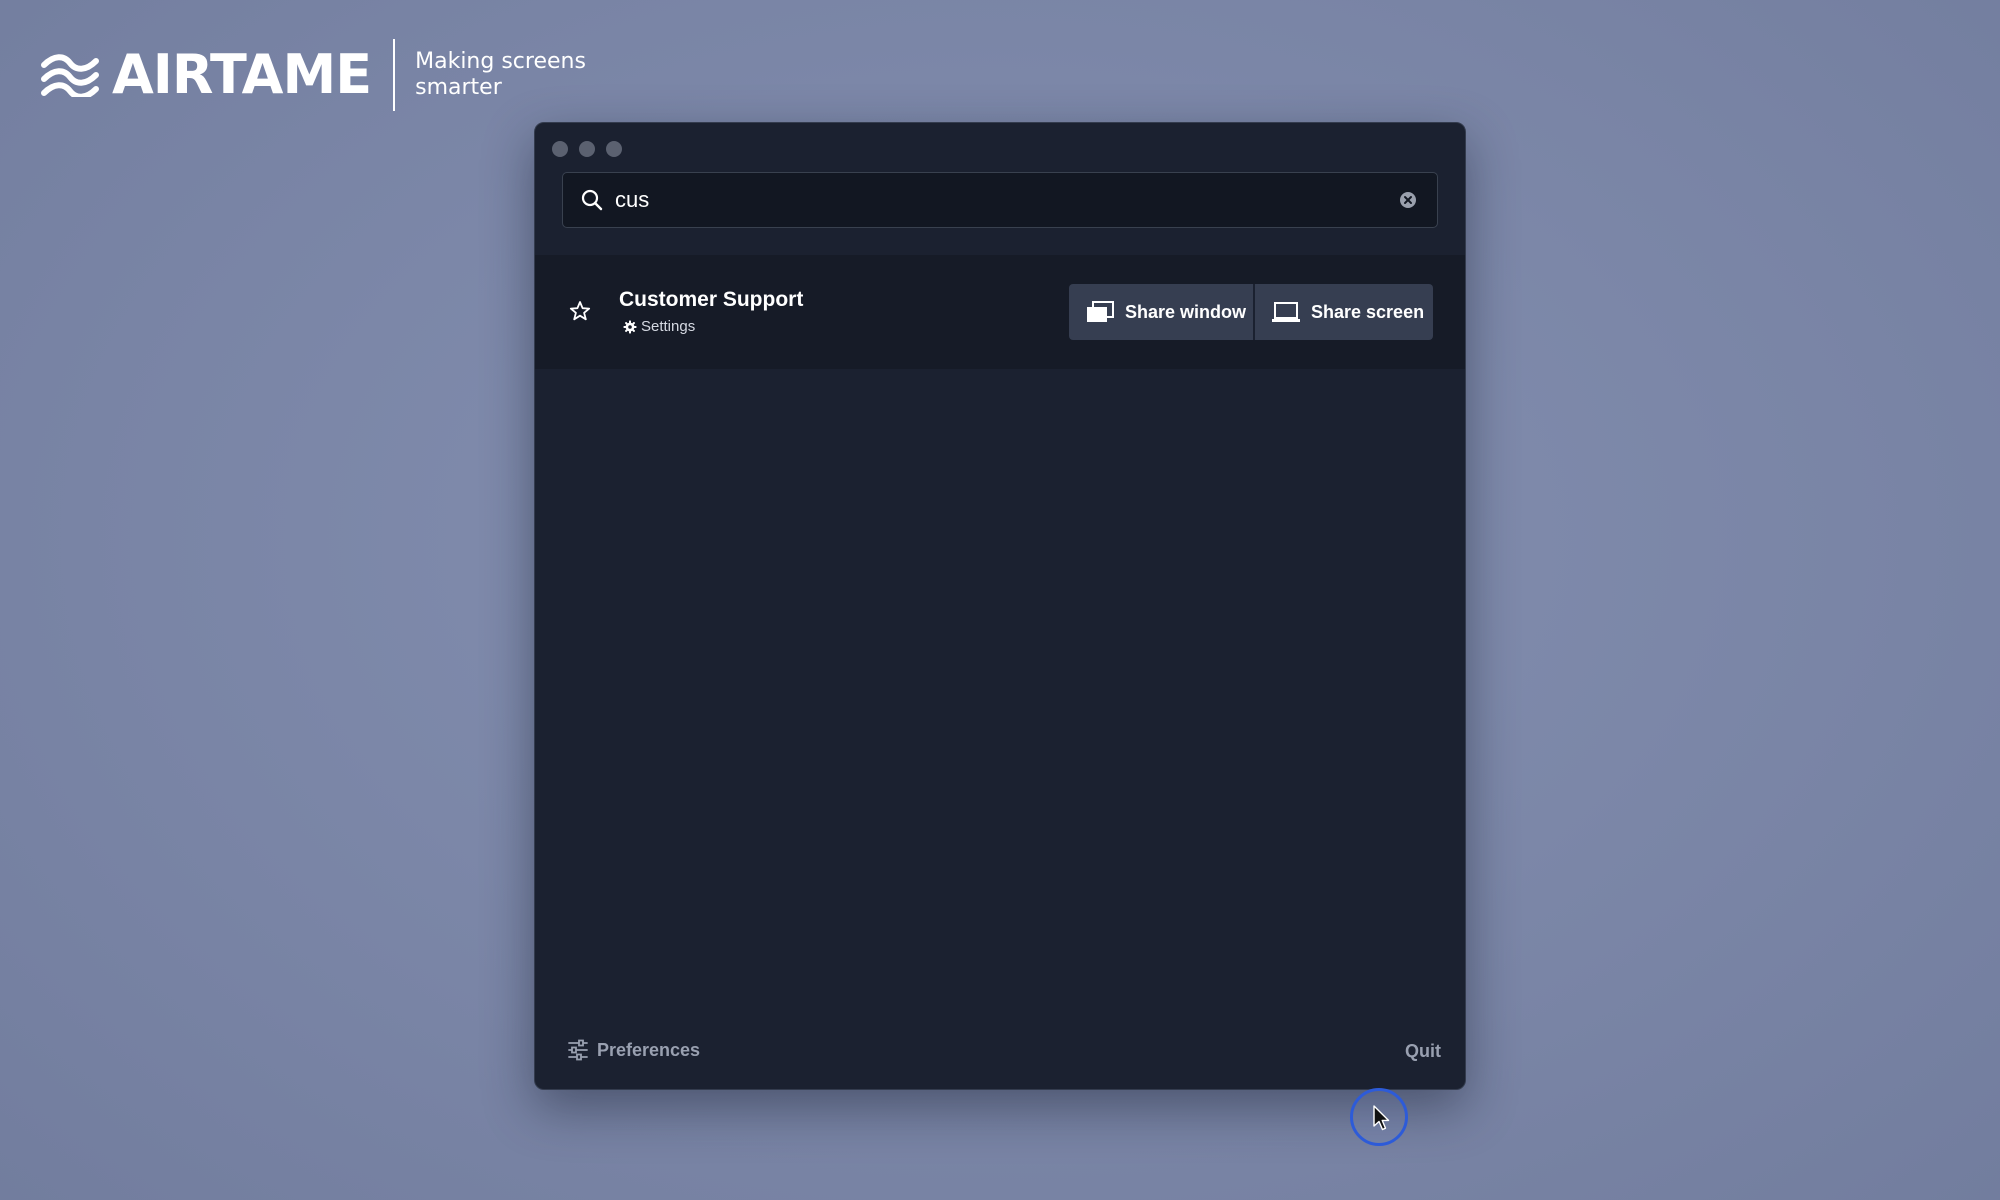  What do you see at coordinates (560, 149) in the screenshot?
I see `close-window-button` at bounding box center [560, 149].